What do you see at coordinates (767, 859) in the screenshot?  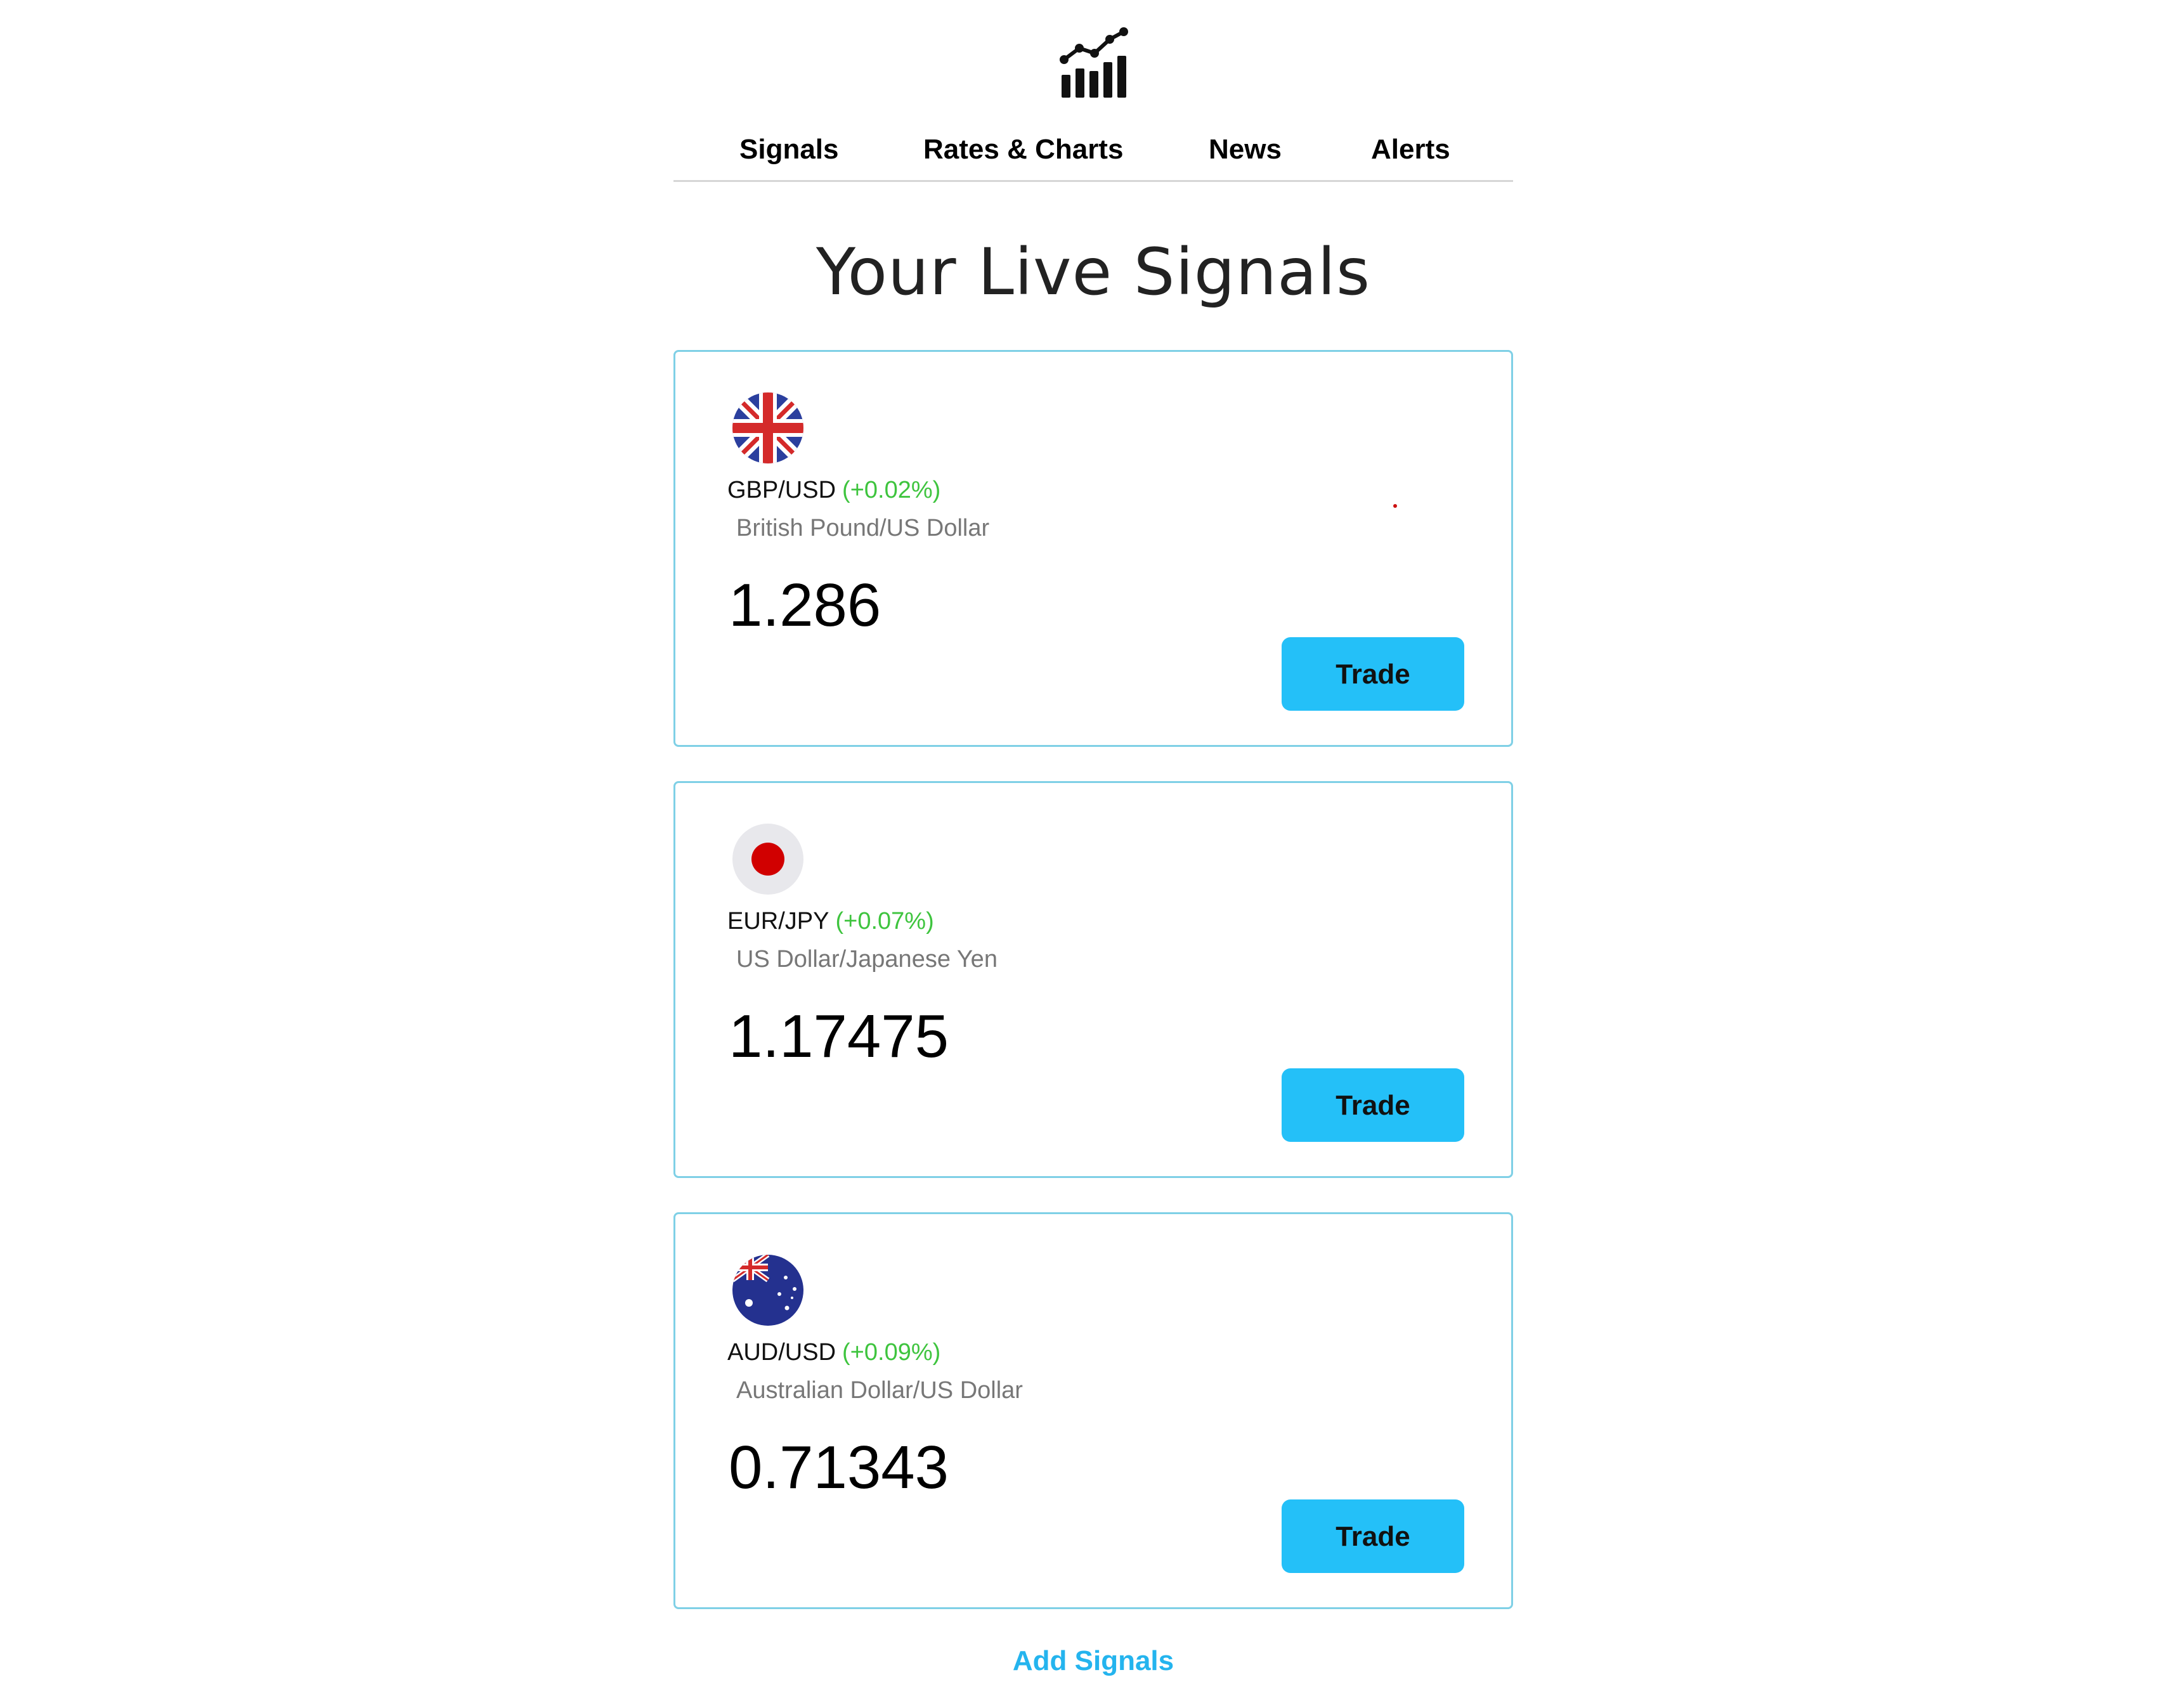 I see `japan-flag-icon` at bounding box center [767, 859].